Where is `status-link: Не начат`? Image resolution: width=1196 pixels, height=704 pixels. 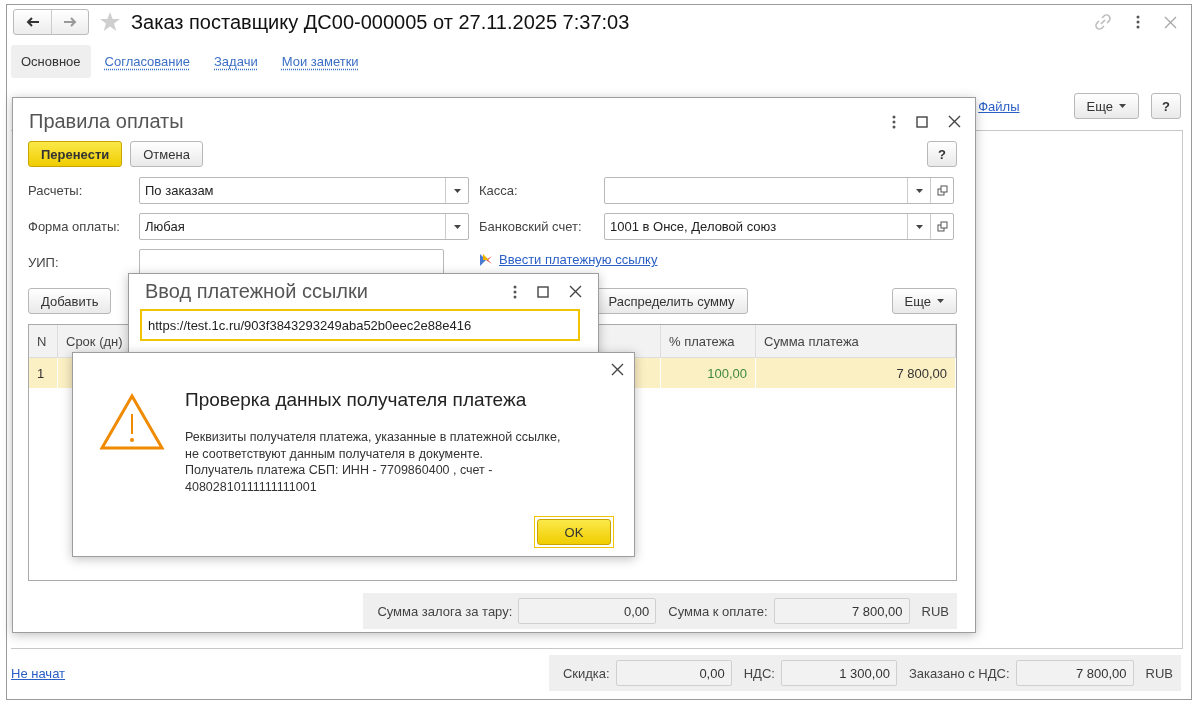
status-link: Не начат is located at coordinates (38, 673).